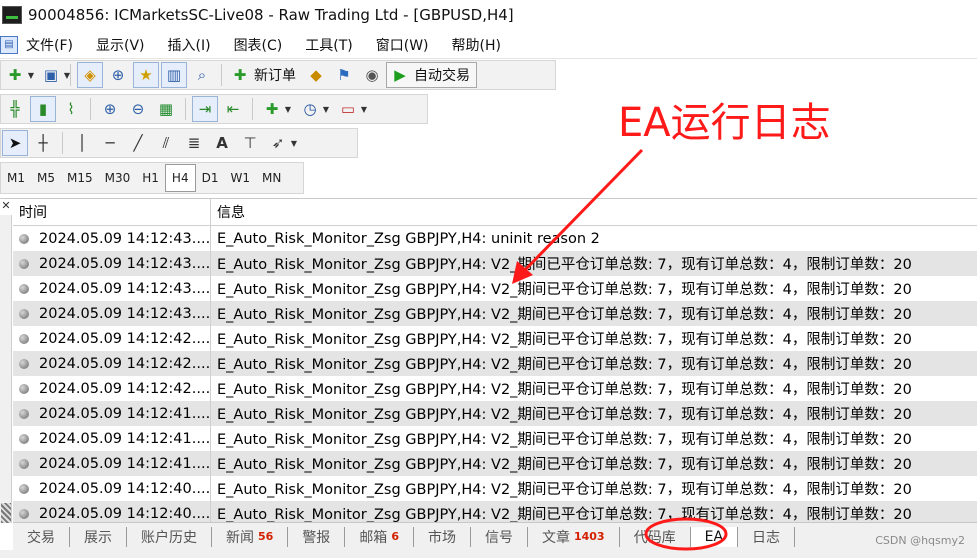  Describe the element at coordinates (714, 536) in the screenshot. I see `tab-10: EA` at that location.